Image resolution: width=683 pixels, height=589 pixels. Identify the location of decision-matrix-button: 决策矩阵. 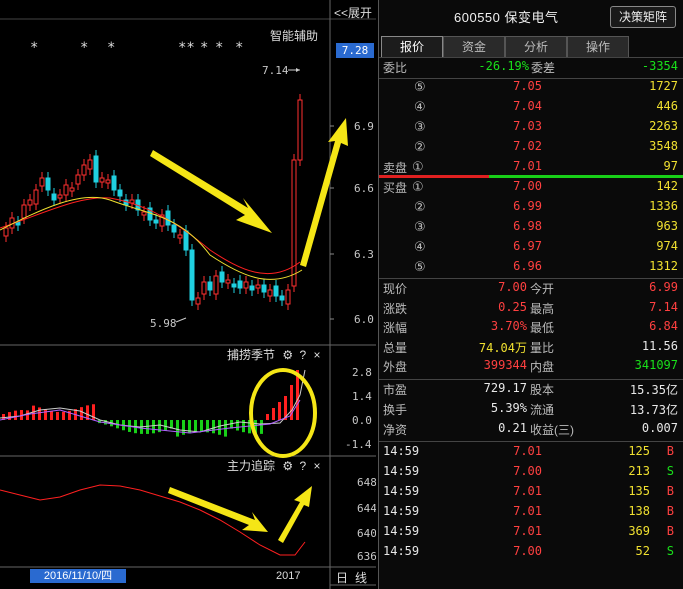
(643, 17).